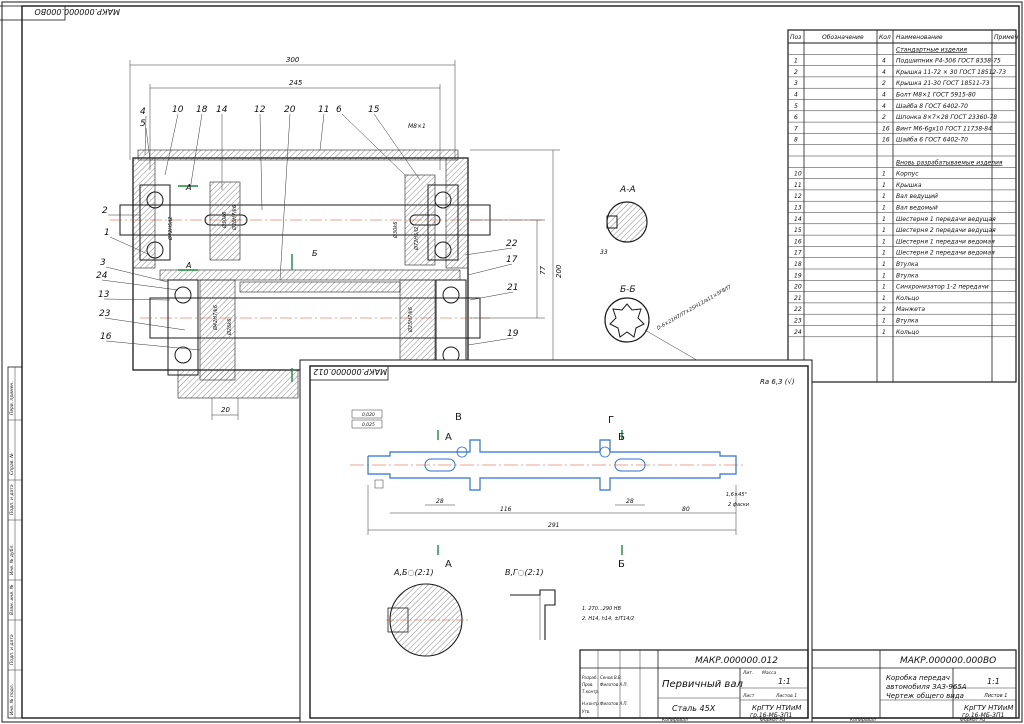 The image size is (1024, 724). I want to click on spec-row-name: Подшипник Р4-306 ГОСТ 8338-75, so click(948, 61).